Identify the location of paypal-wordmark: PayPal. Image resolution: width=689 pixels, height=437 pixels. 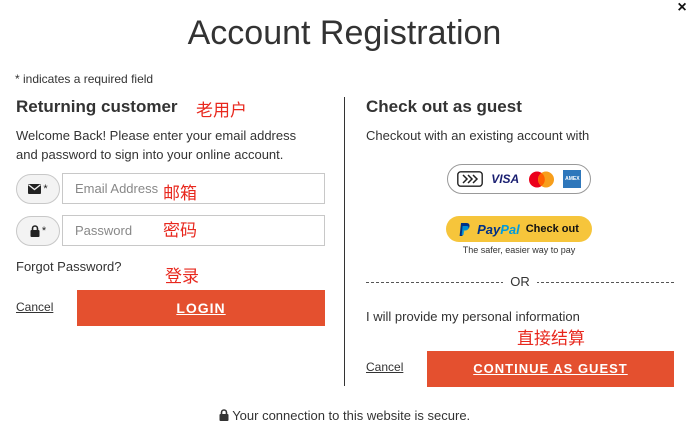
(498, 229).